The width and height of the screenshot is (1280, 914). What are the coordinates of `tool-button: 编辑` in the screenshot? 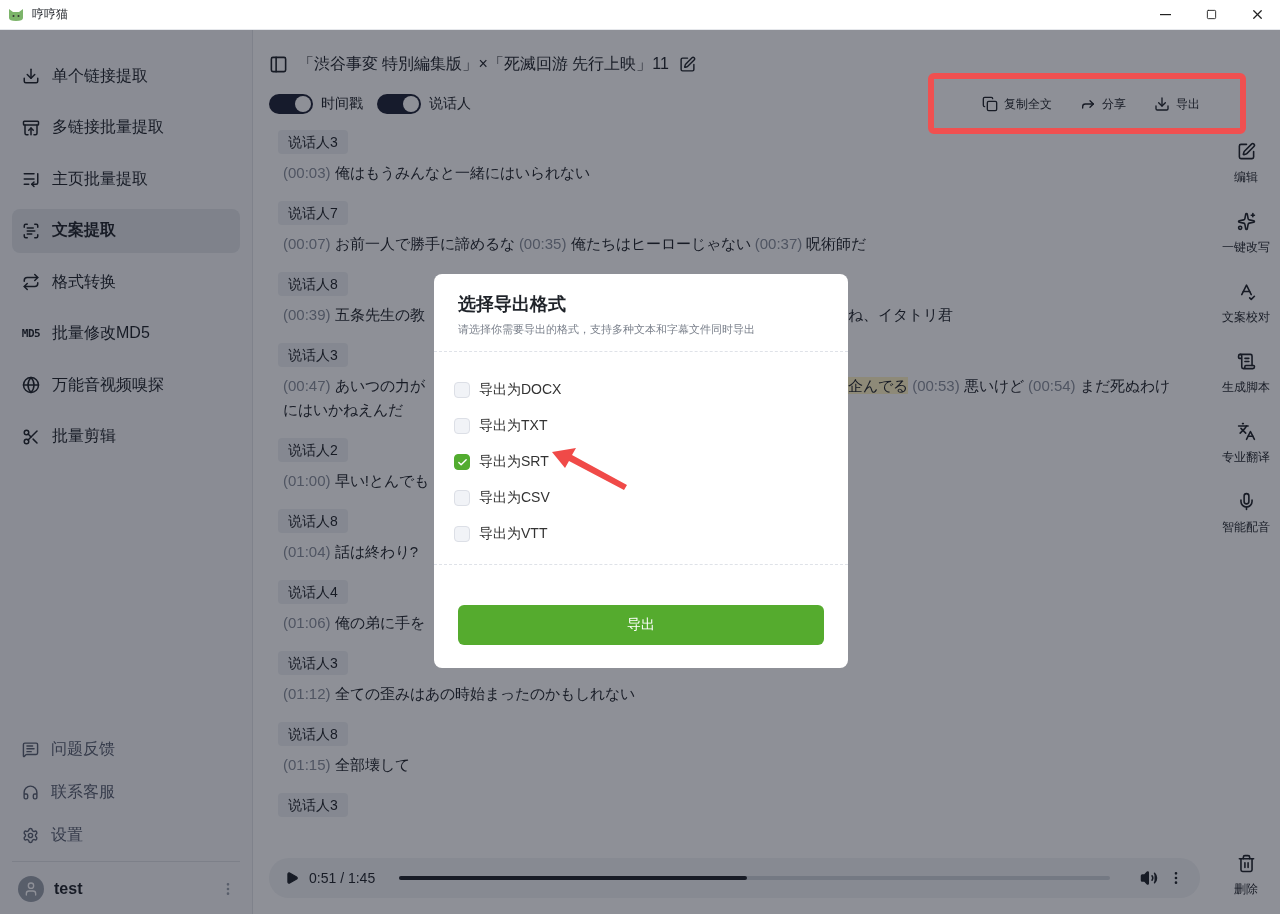 It's located at (1246, 164).